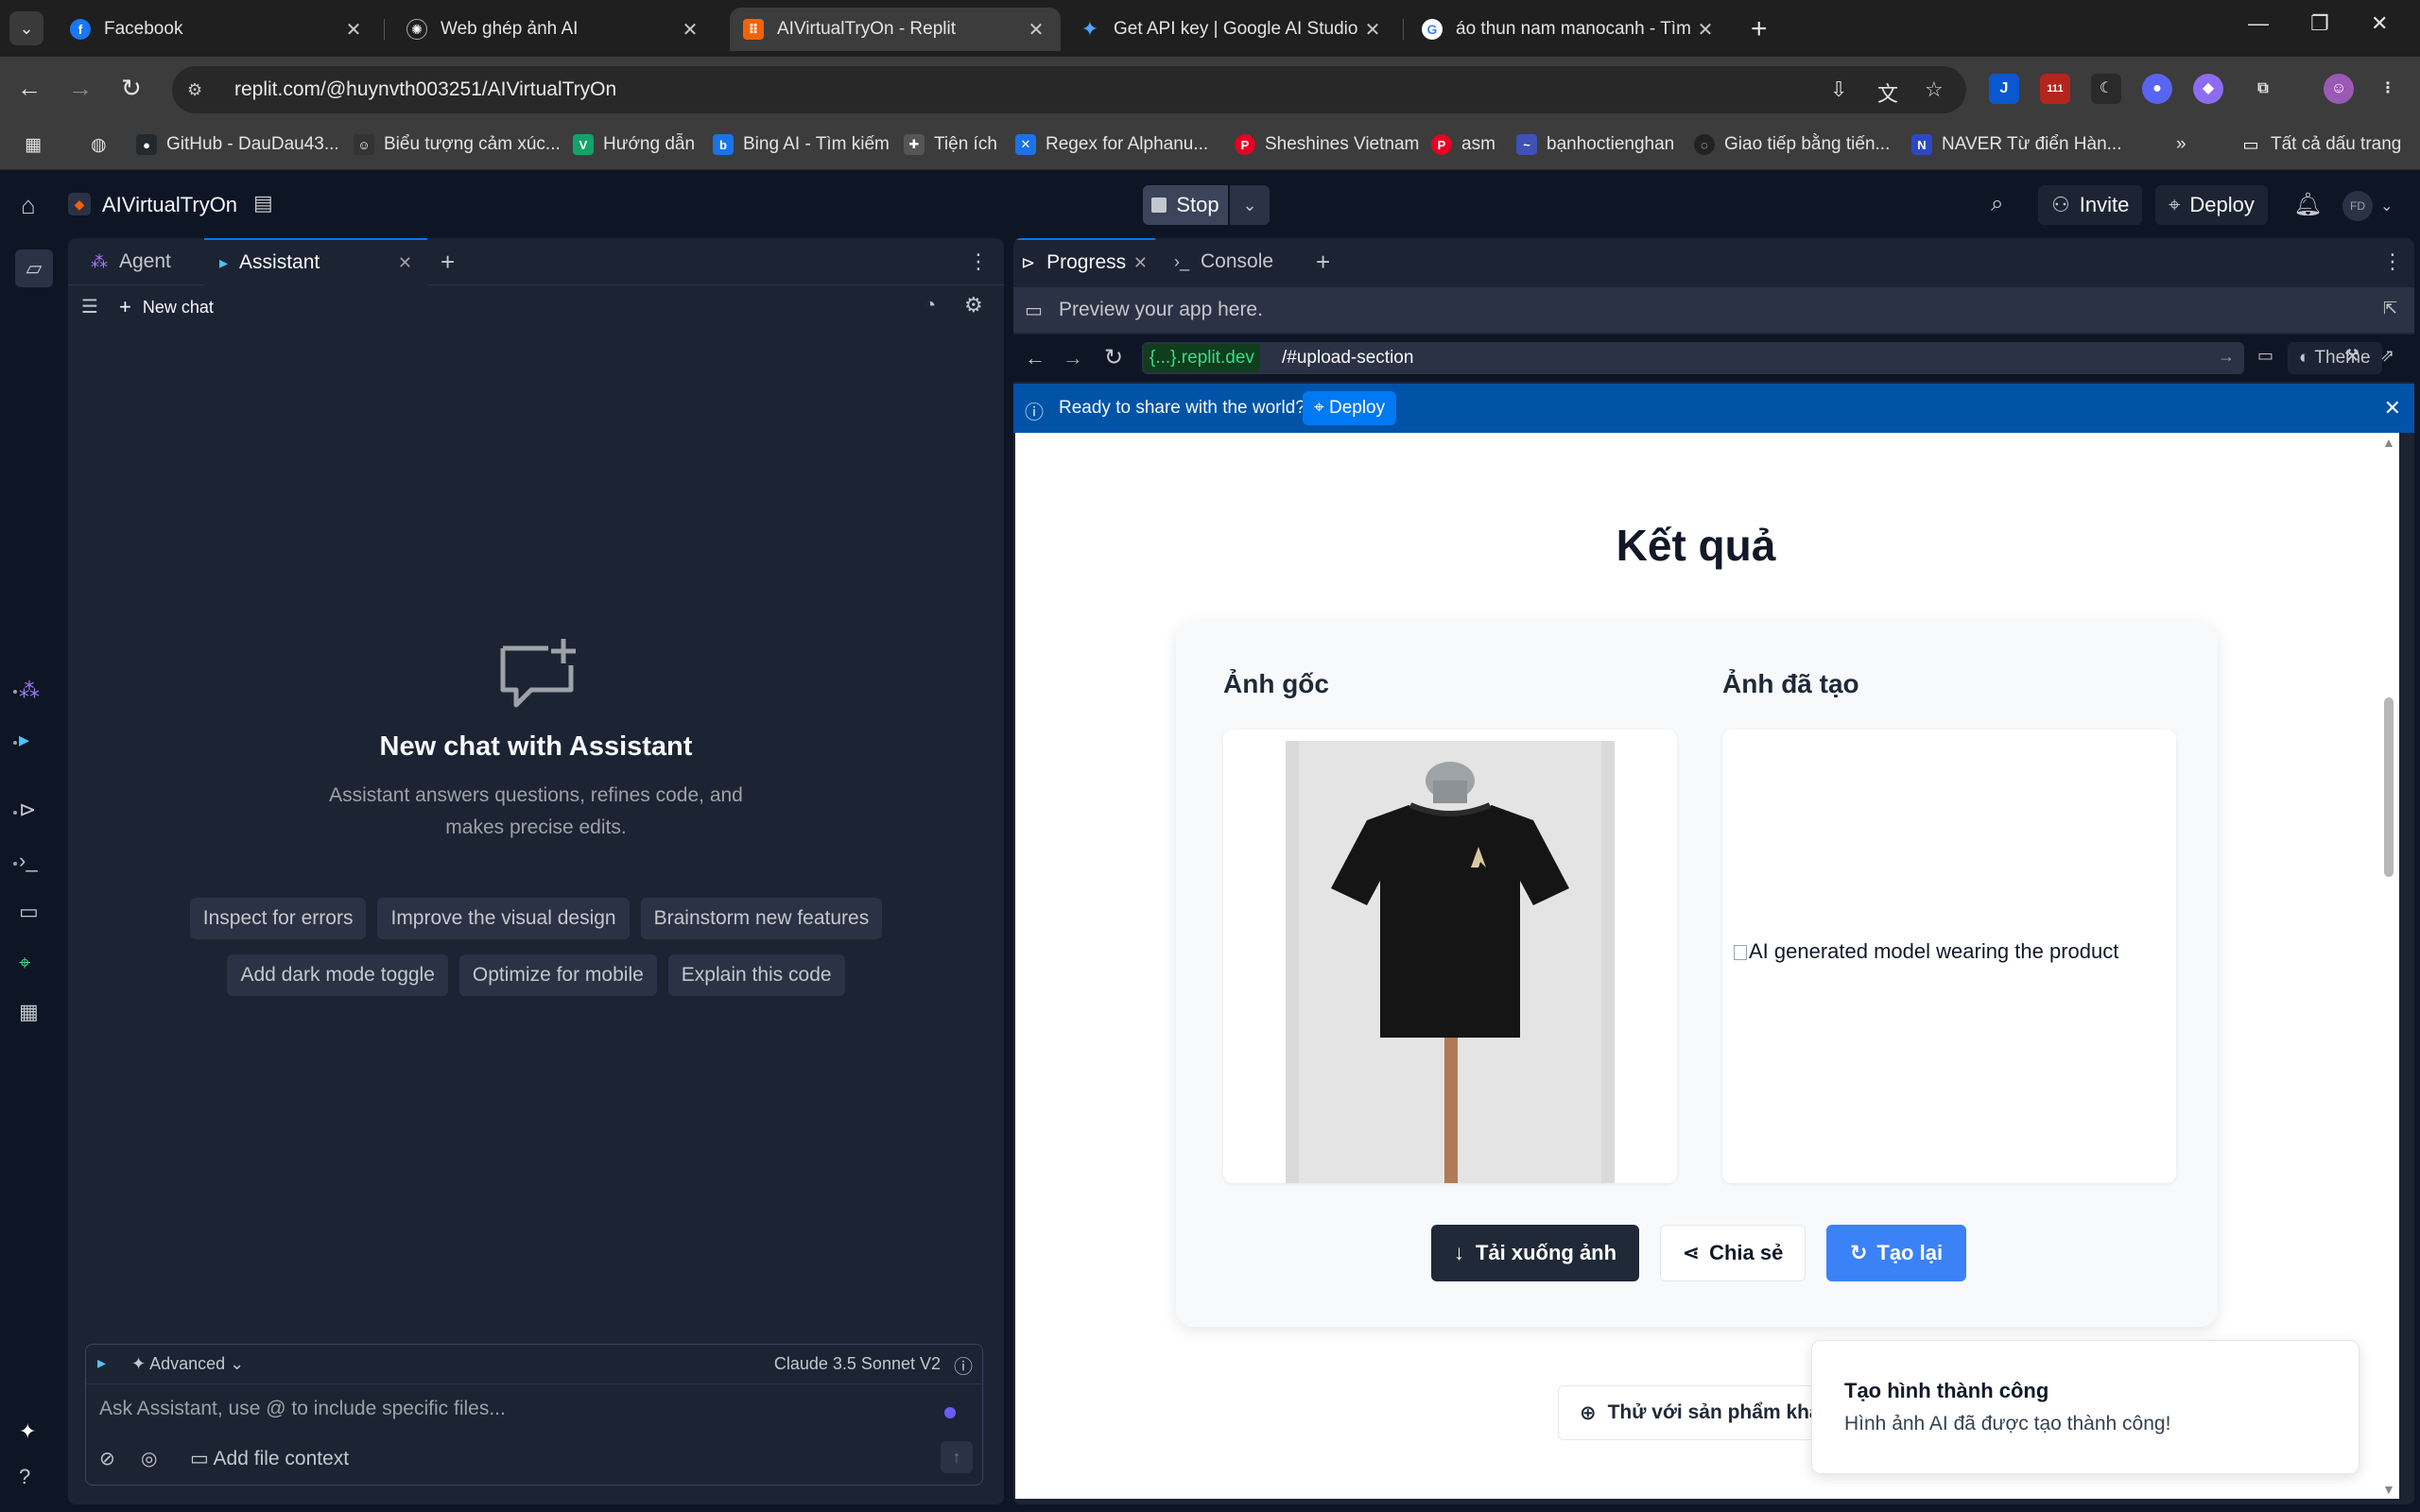 This screenshot has height=1512, width=2420. I want to click on profile-avatar-icon: ☺, so click(2339, 89).